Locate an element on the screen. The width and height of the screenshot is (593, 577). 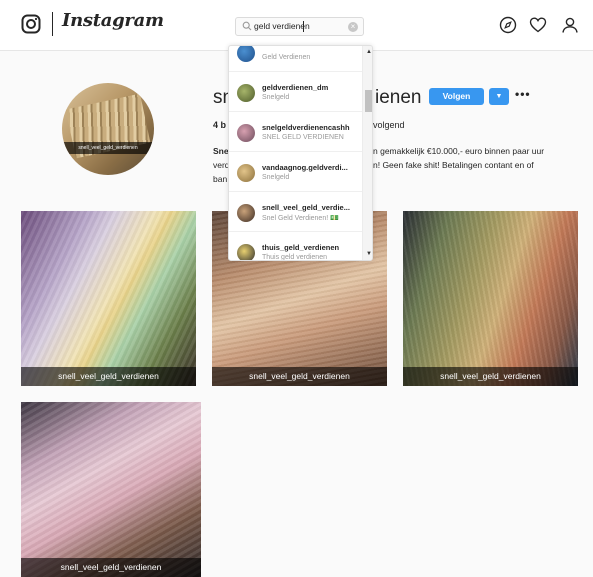
search-value: geld verdienen is located at coordinates (282, 26).